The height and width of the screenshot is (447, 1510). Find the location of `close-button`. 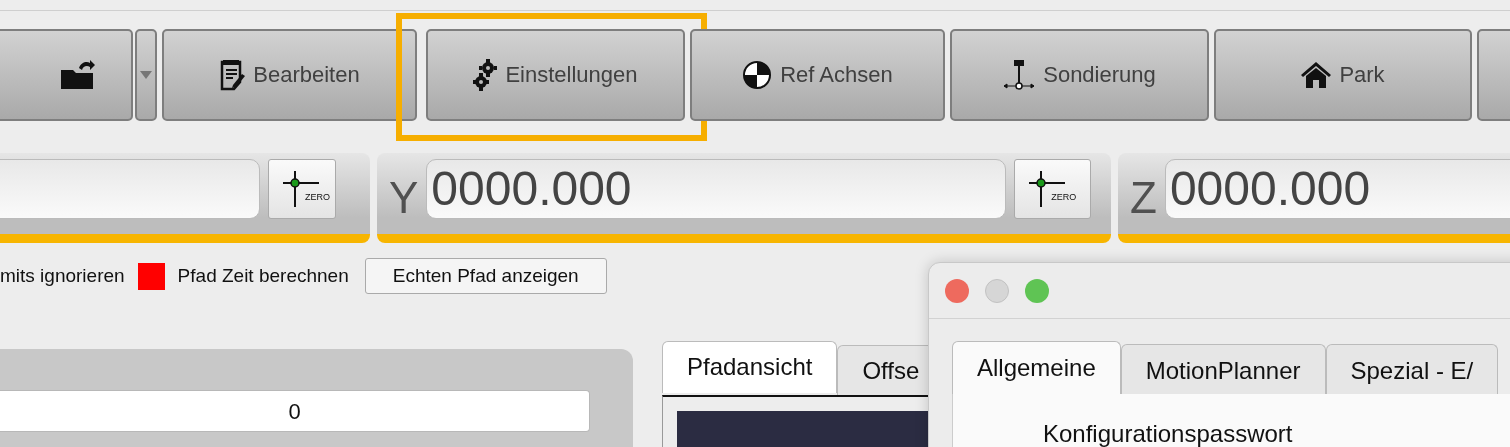

close-button is located at coordinates (957, 290).